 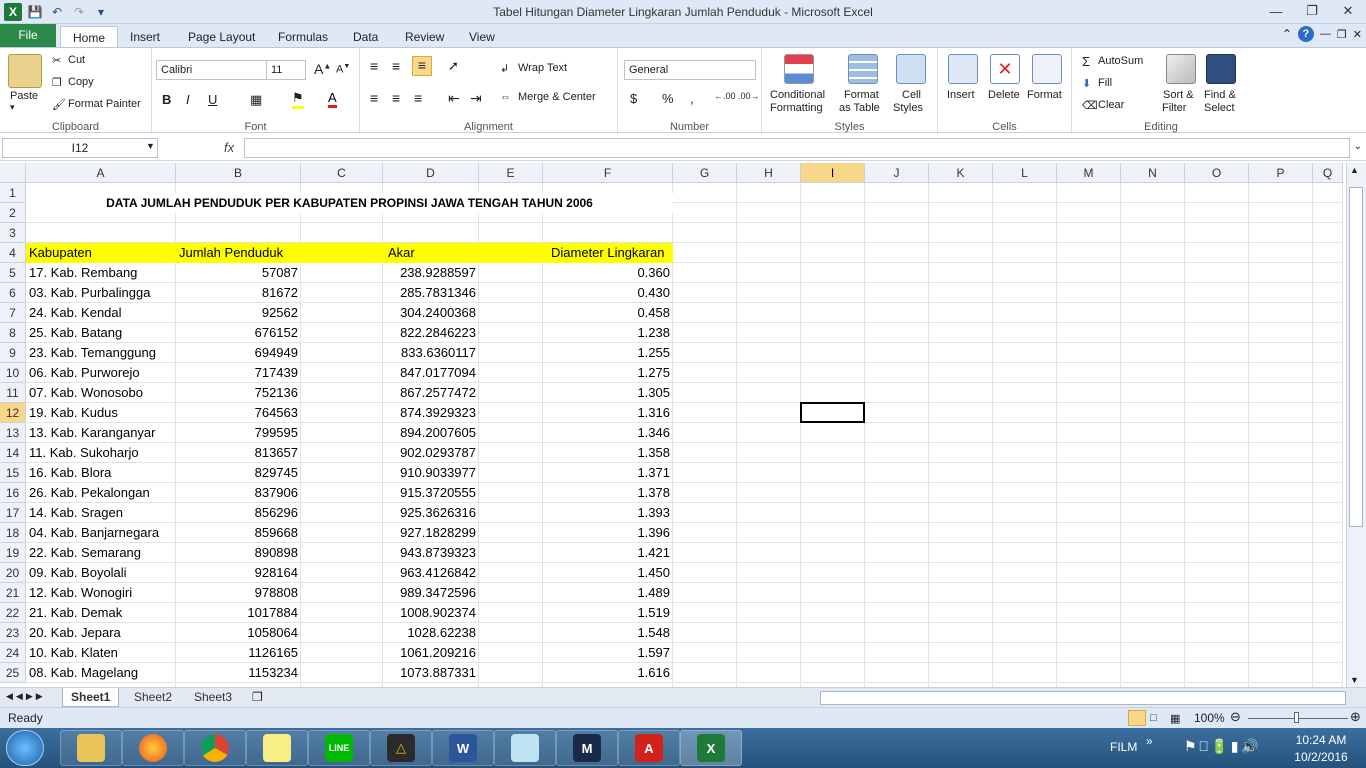 I want to click on cell-akar: 238.9288597, so click(x=431, y=273).